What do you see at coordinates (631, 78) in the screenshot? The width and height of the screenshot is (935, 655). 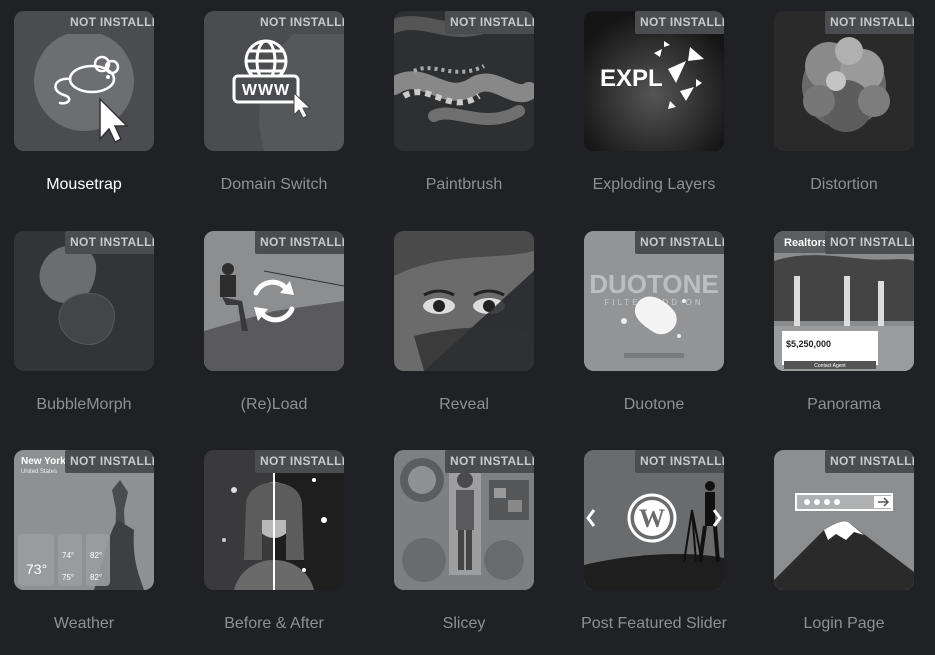 I see `svg-text: EXPL` at bounding box center [631, 78].